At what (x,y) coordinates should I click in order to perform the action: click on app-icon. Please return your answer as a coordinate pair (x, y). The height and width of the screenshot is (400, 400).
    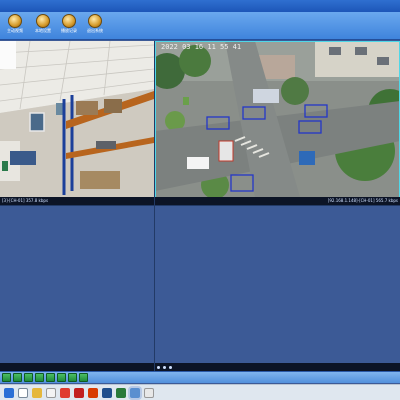
    Looking at the image, I should click on (121, 393).